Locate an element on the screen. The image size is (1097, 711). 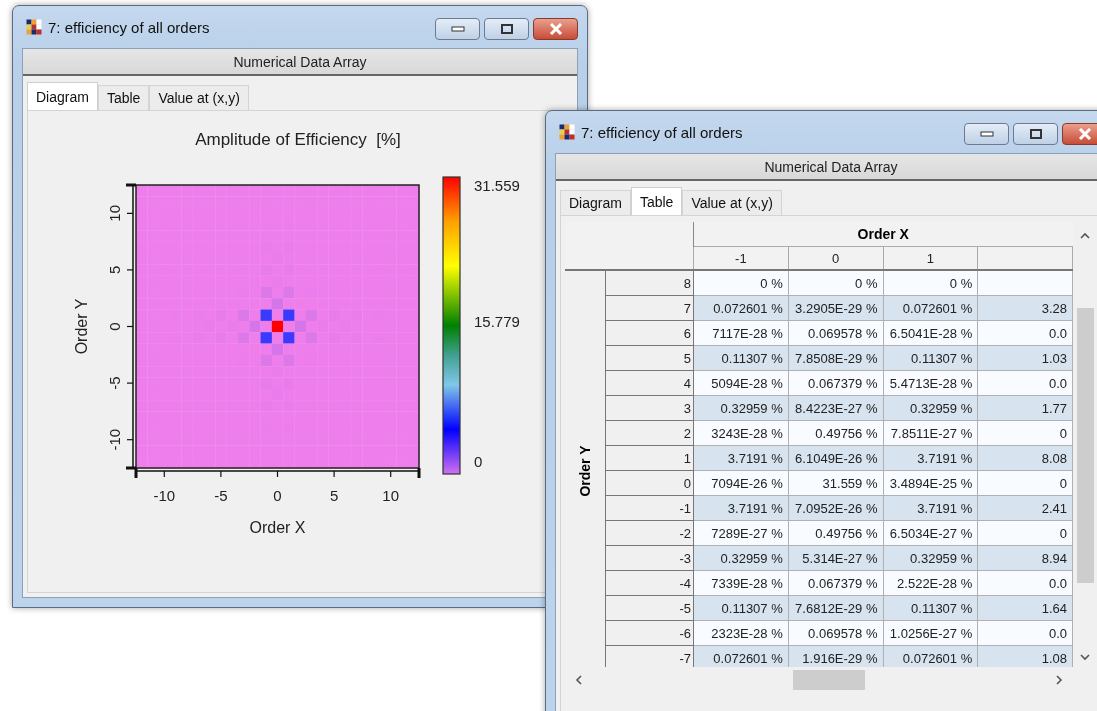
table-cell: 5094E-28 % is located at coordinates (741, 383).